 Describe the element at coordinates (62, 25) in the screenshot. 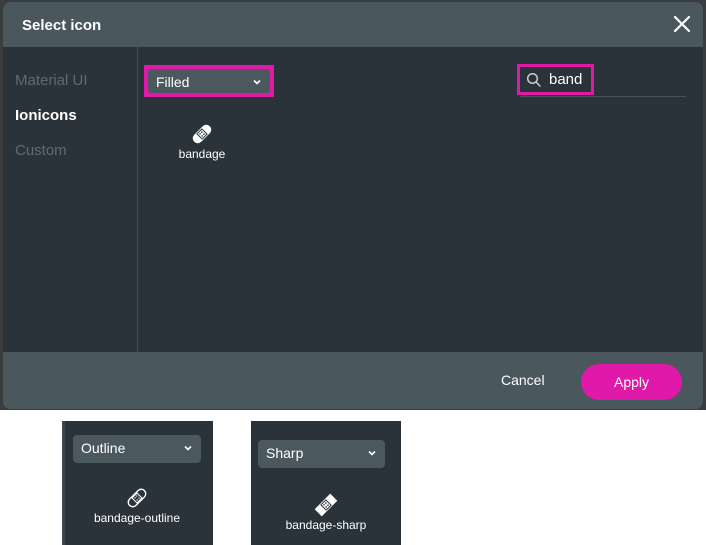

I see `dialog-title: Select icon` at that location.